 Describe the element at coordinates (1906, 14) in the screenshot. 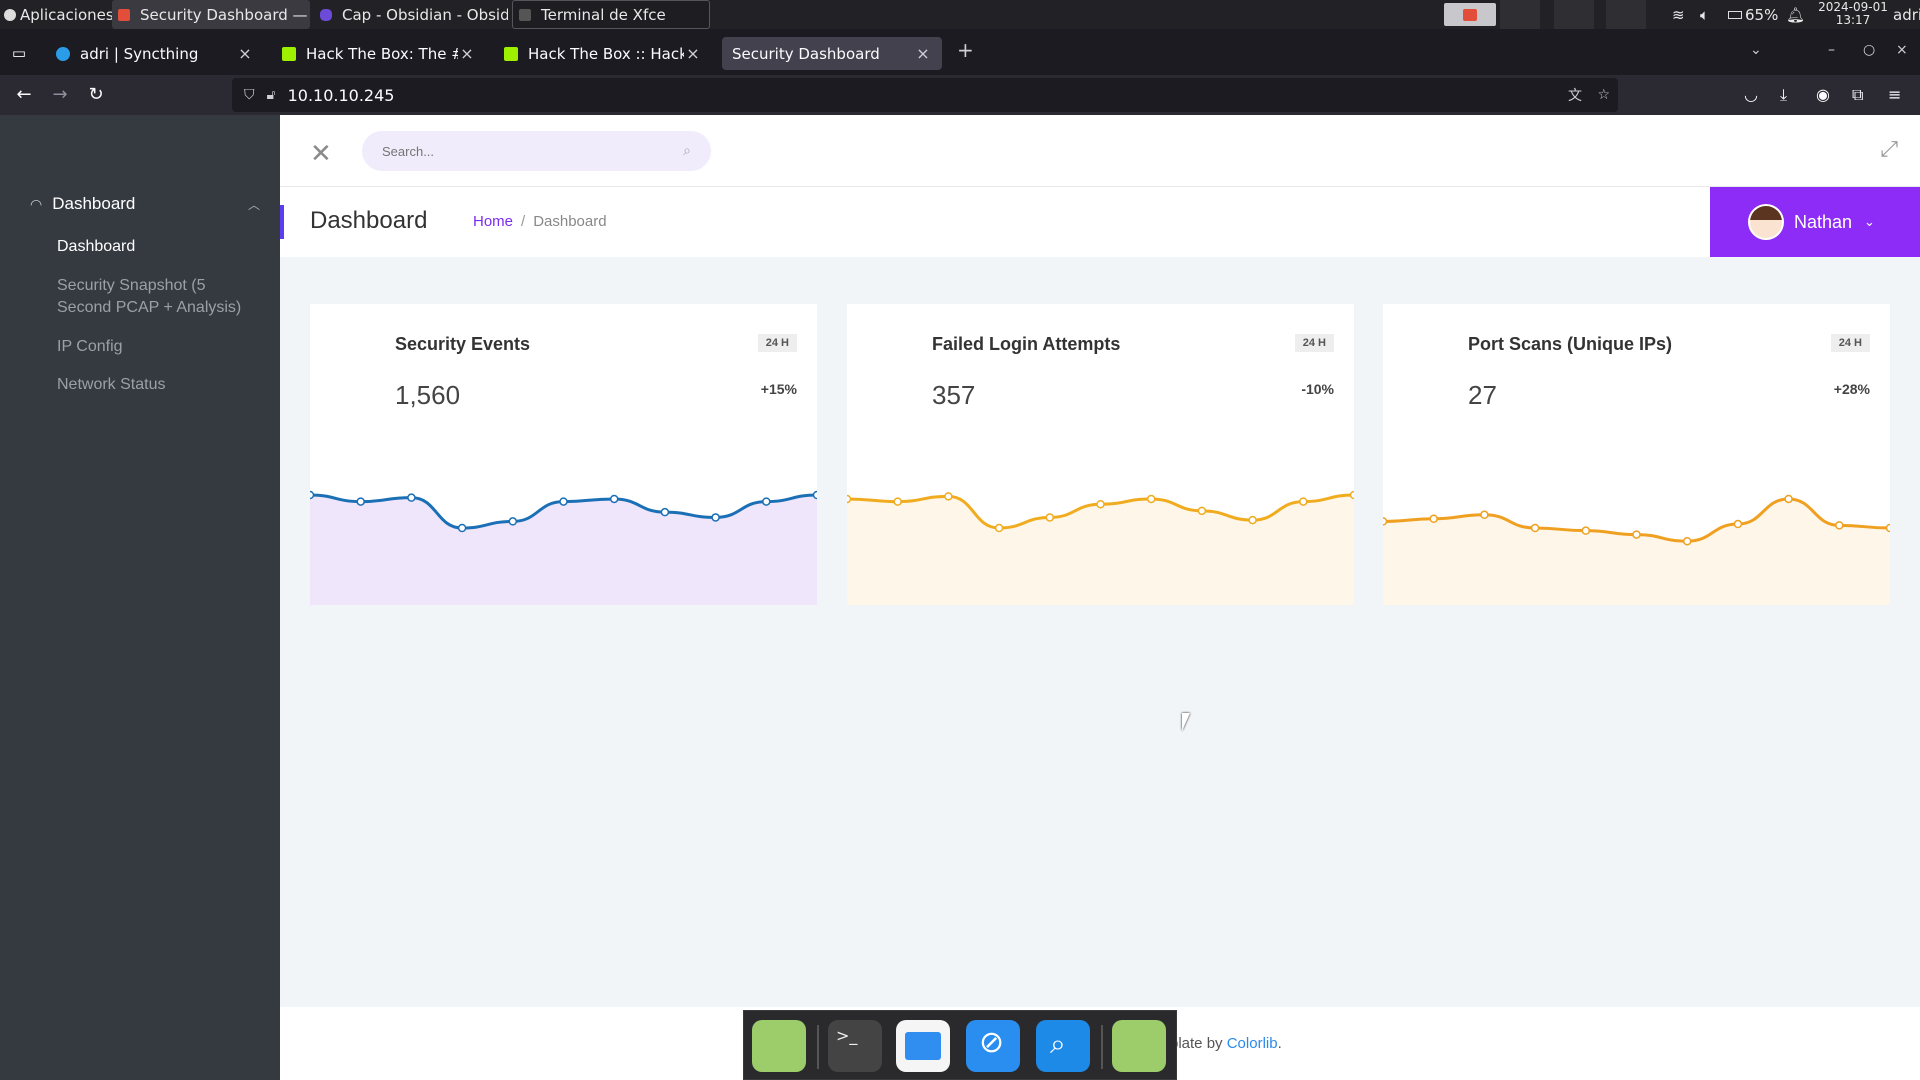

I see `session-user: adri` at that location.